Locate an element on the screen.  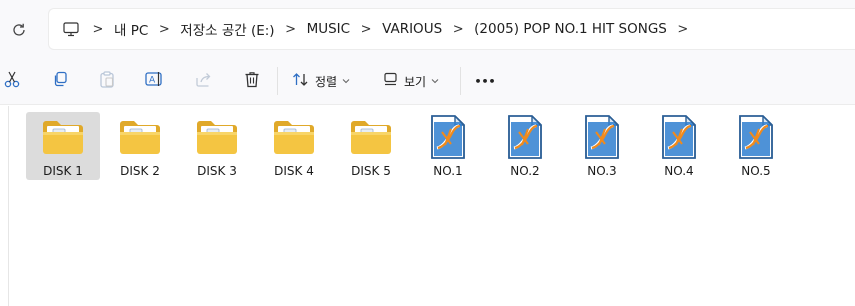
copy-button is located at coordinates (60, 81).